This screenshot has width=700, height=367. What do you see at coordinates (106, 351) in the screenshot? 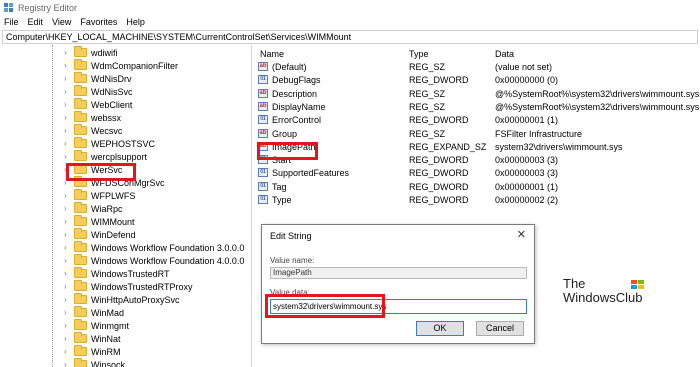
I see `tree-item-label: WinRM` at bounding box center [106, 351].